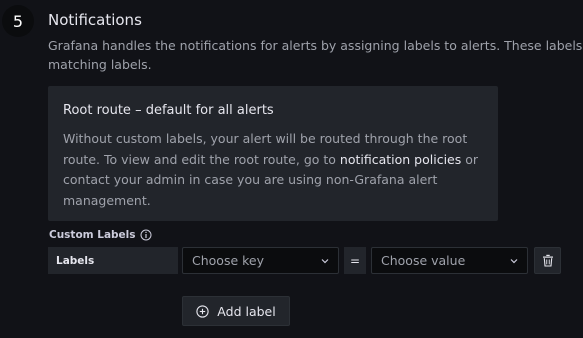 The width and height of the screenshot is (583, 338). I want to click on custom-labels-text: Custom Labels, so click(92, 235).